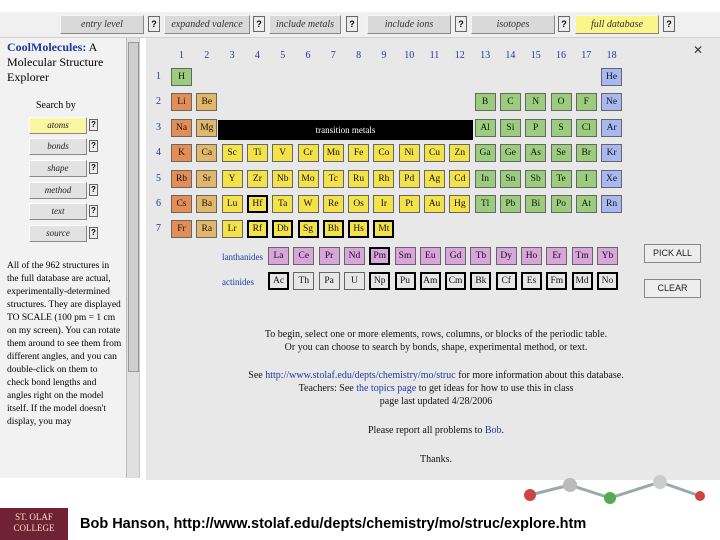  I want to click on group-number: 1, so click(181, 55).